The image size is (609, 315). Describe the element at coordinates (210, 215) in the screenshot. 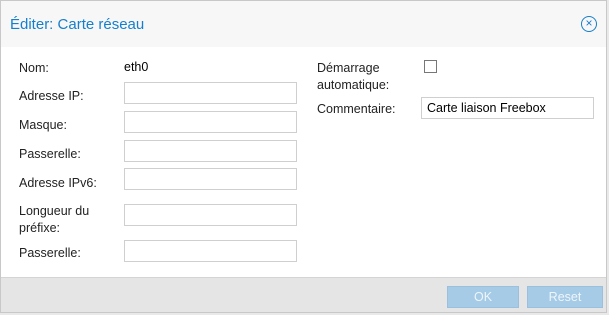

I see `prefix-length-input` at that location.